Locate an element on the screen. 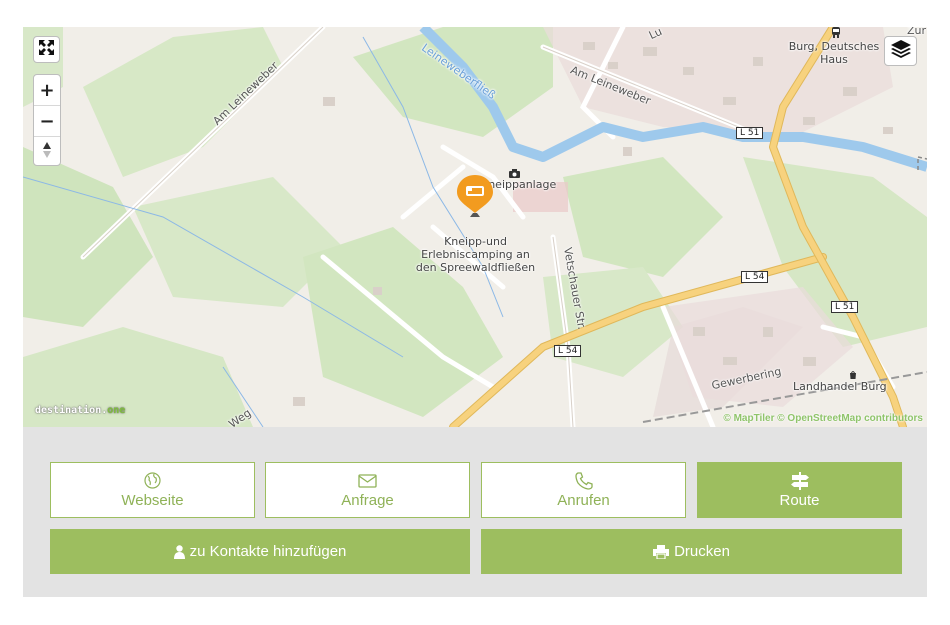 Image resolution: width=950 pixels, height=625 pixels. route-button: Route is located at coordinates (799, 490).